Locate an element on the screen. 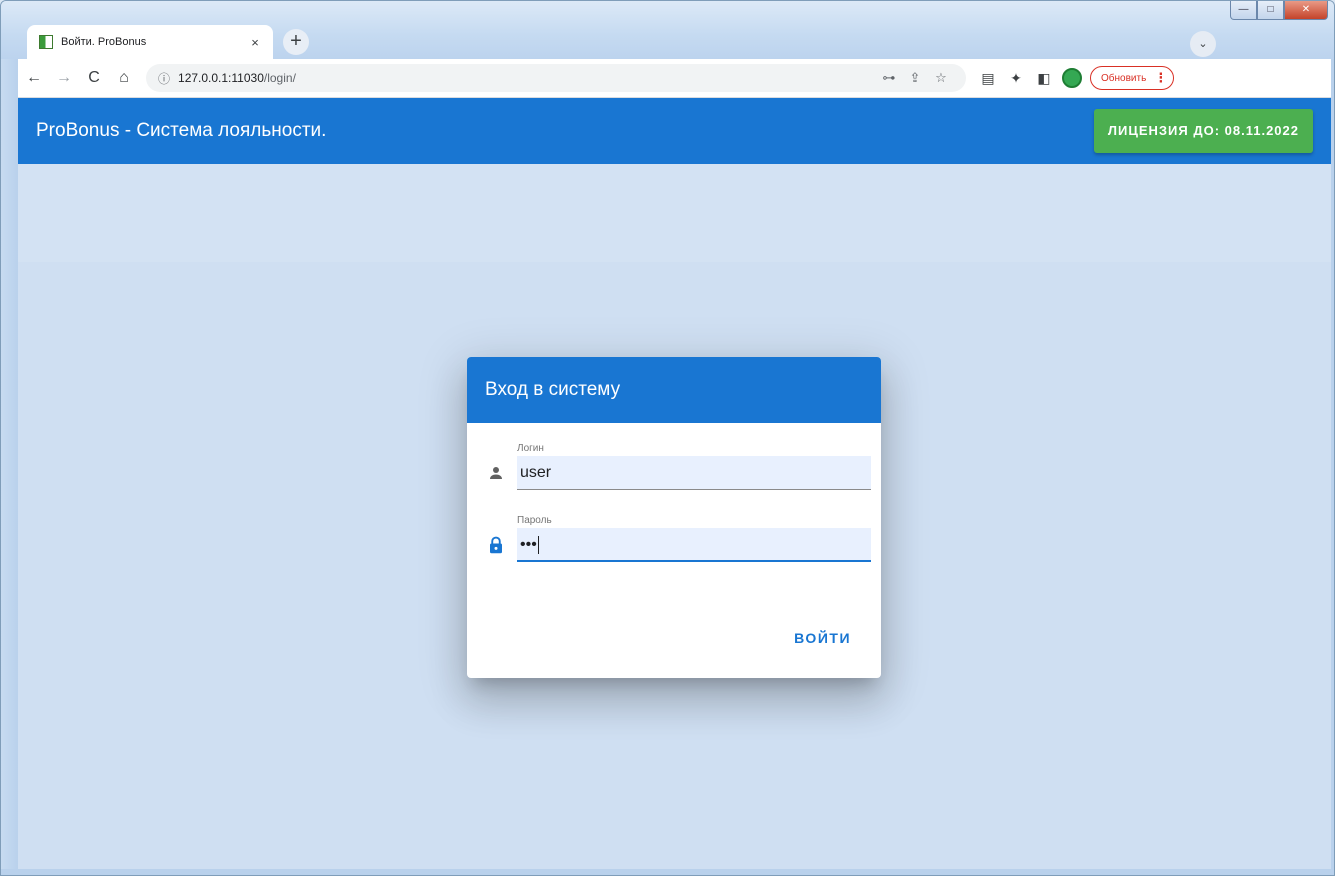 Image resolution: width=1335 pixels, height=876 pixels. extension-icons: ▤ ✦ ◧ is located at coordinates (1016, 78).